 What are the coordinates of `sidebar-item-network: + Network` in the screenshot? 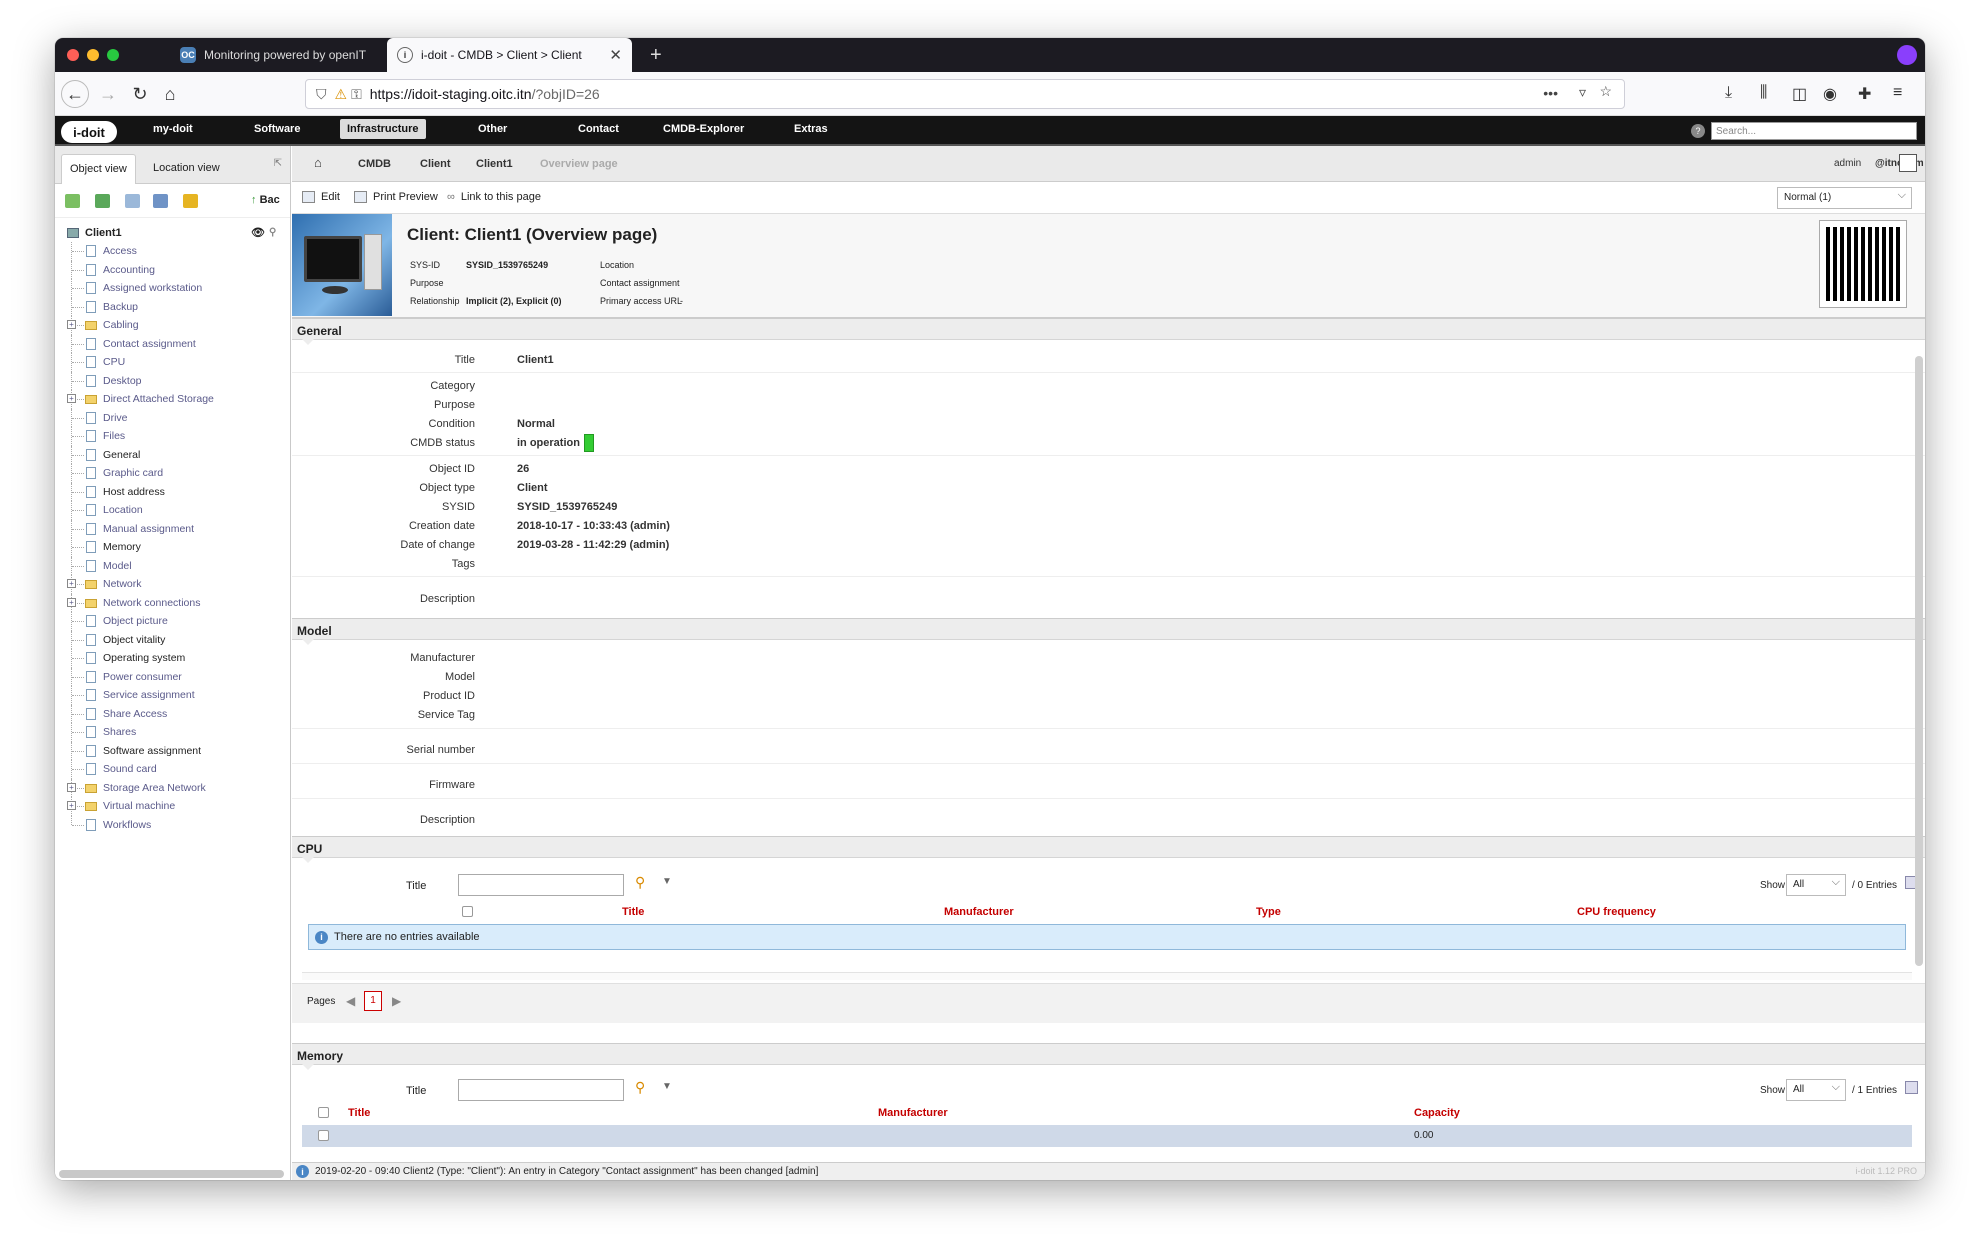 It's located at (172, 584).